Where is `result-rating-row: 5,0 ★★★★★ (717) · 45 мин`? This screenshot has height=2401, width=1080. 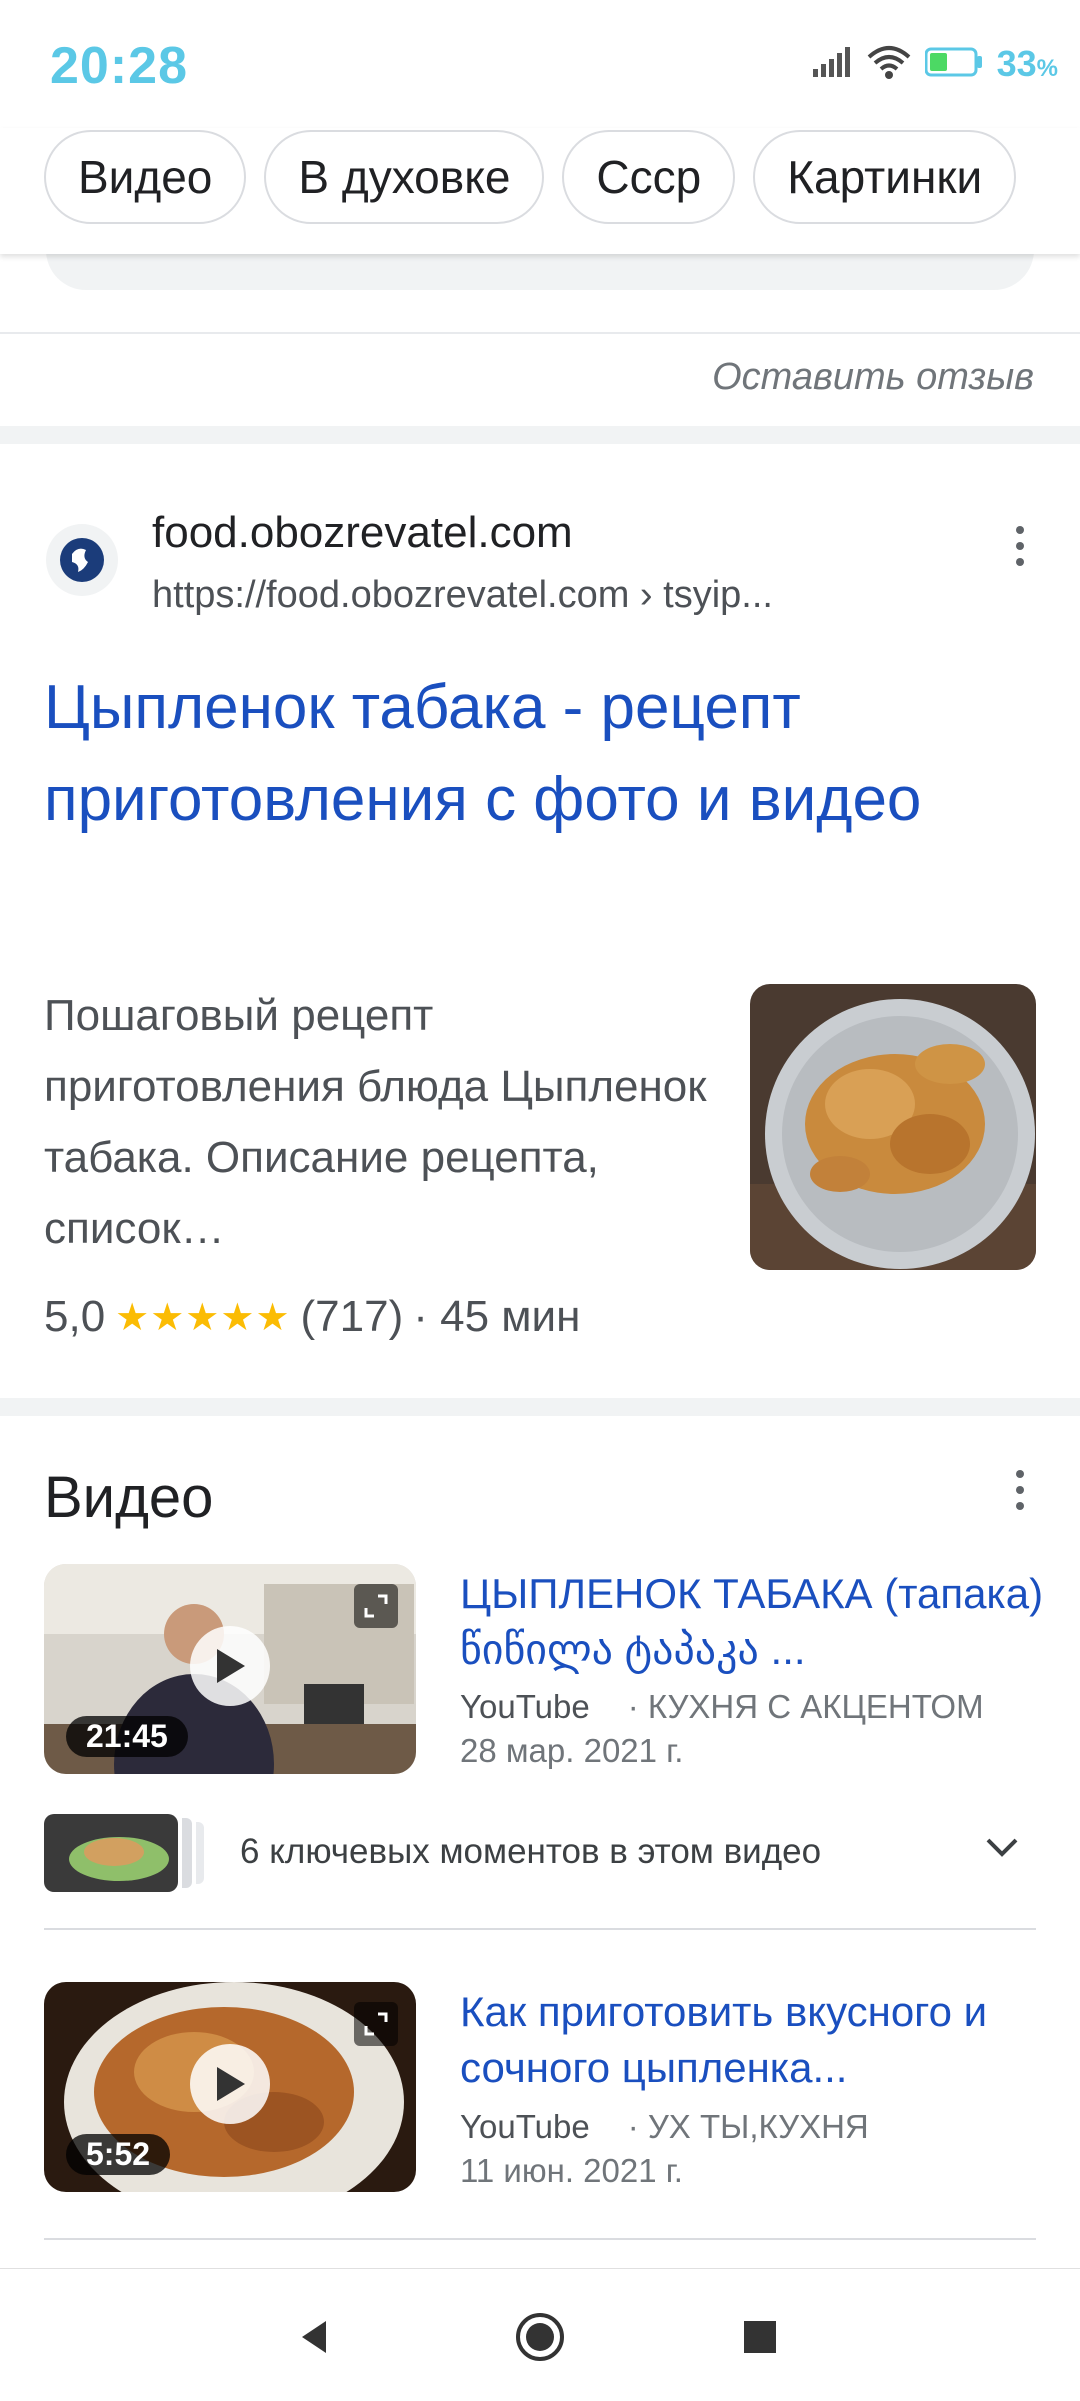
result-rating-row: 5,0 ★★★★★ (717) · 45 мин is located at coordinates (312, 1317).